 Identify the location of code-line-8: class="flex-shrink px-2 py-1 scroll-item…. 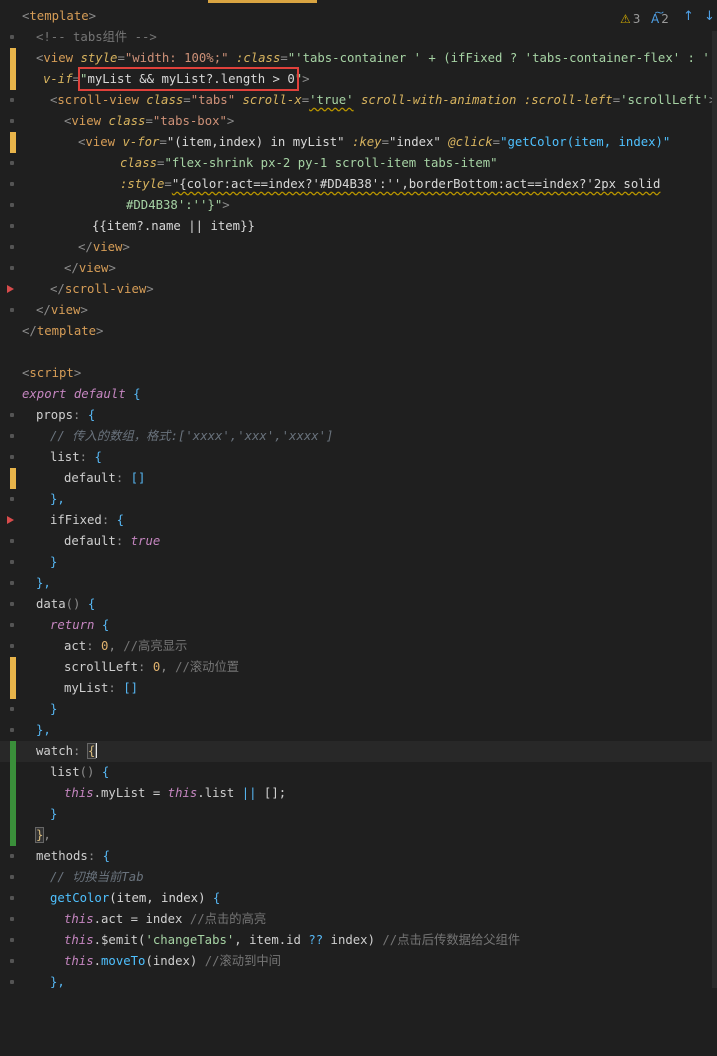
(356, 163).